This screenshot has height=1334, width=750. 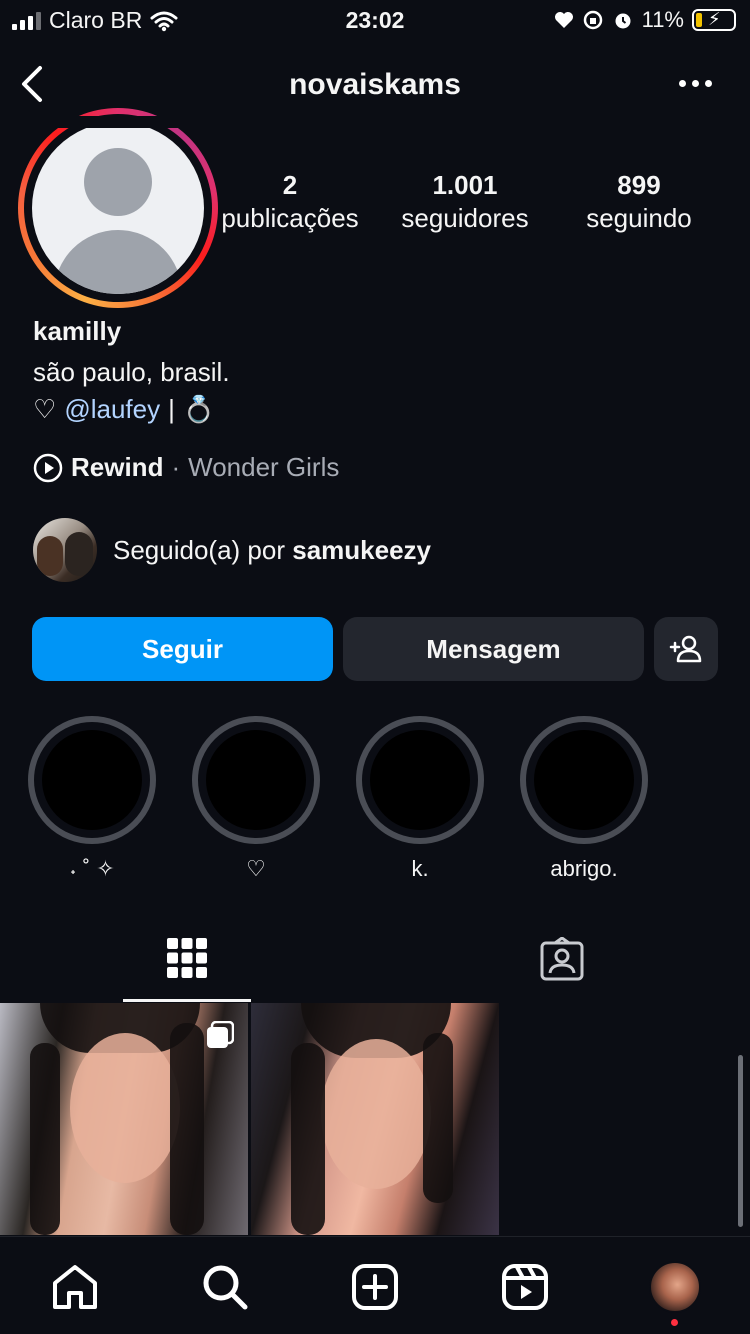 I want to click on tab-tagged, so click(x=562, y=959).